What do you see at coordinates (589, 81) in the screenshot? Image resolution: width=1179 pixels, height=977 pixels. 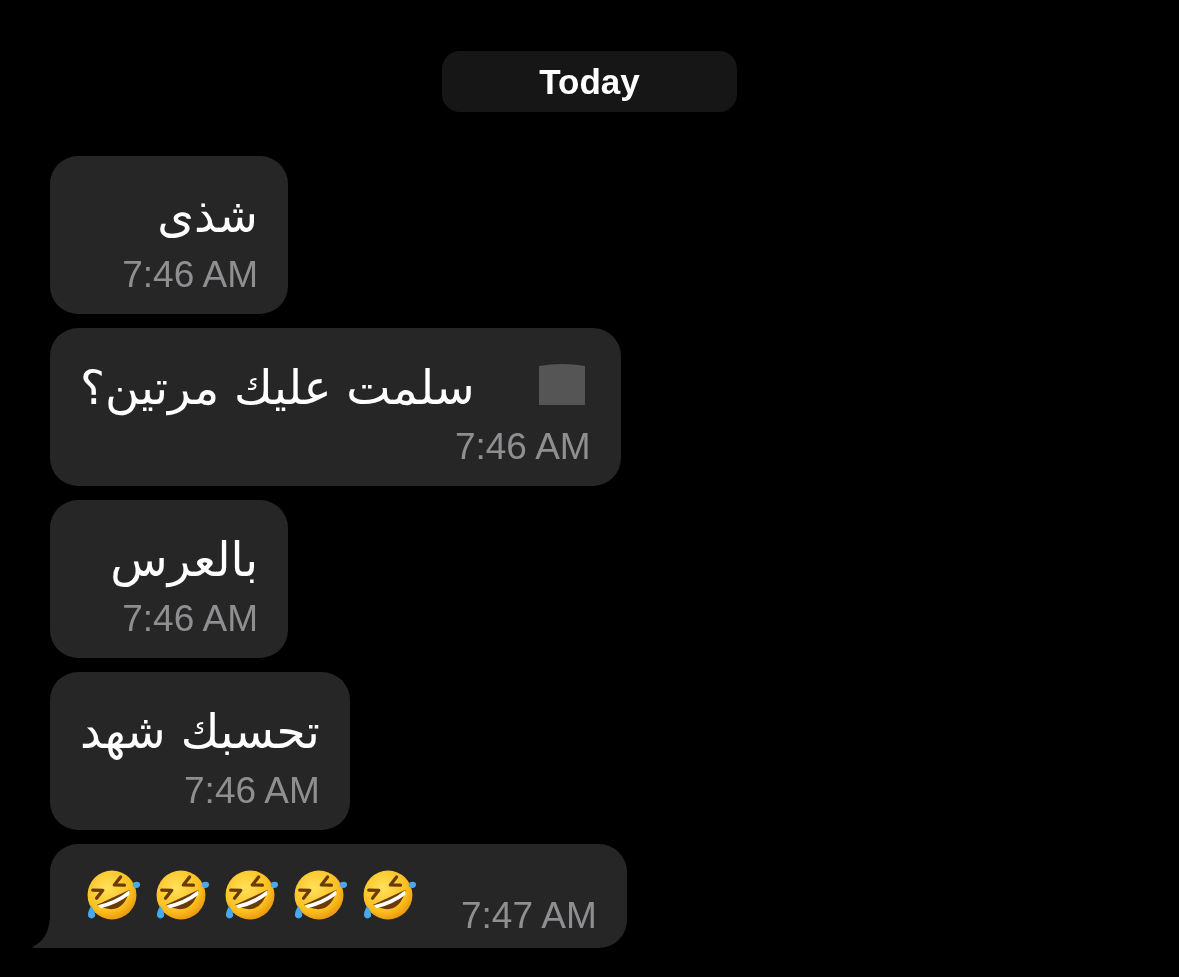 I see `date-header: Today` at bounding box center [589, 81].